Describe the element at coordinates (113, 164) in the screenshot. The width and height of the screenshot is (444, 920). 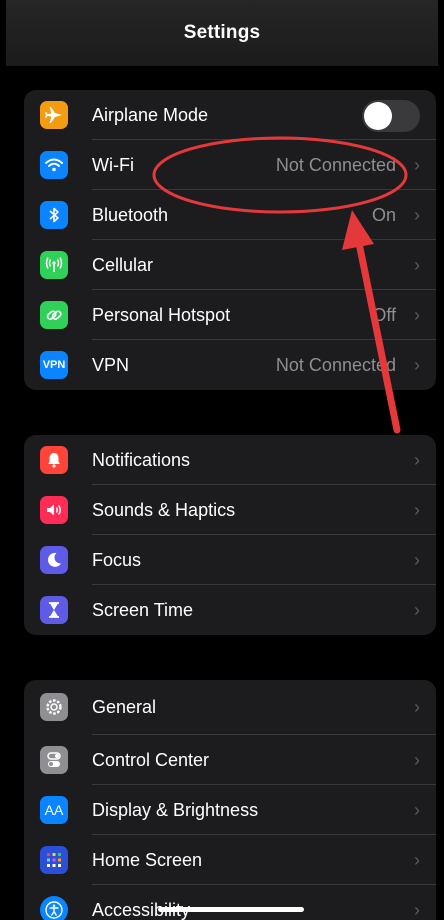
I see `wifi-label: Wi-Fi` at that location.